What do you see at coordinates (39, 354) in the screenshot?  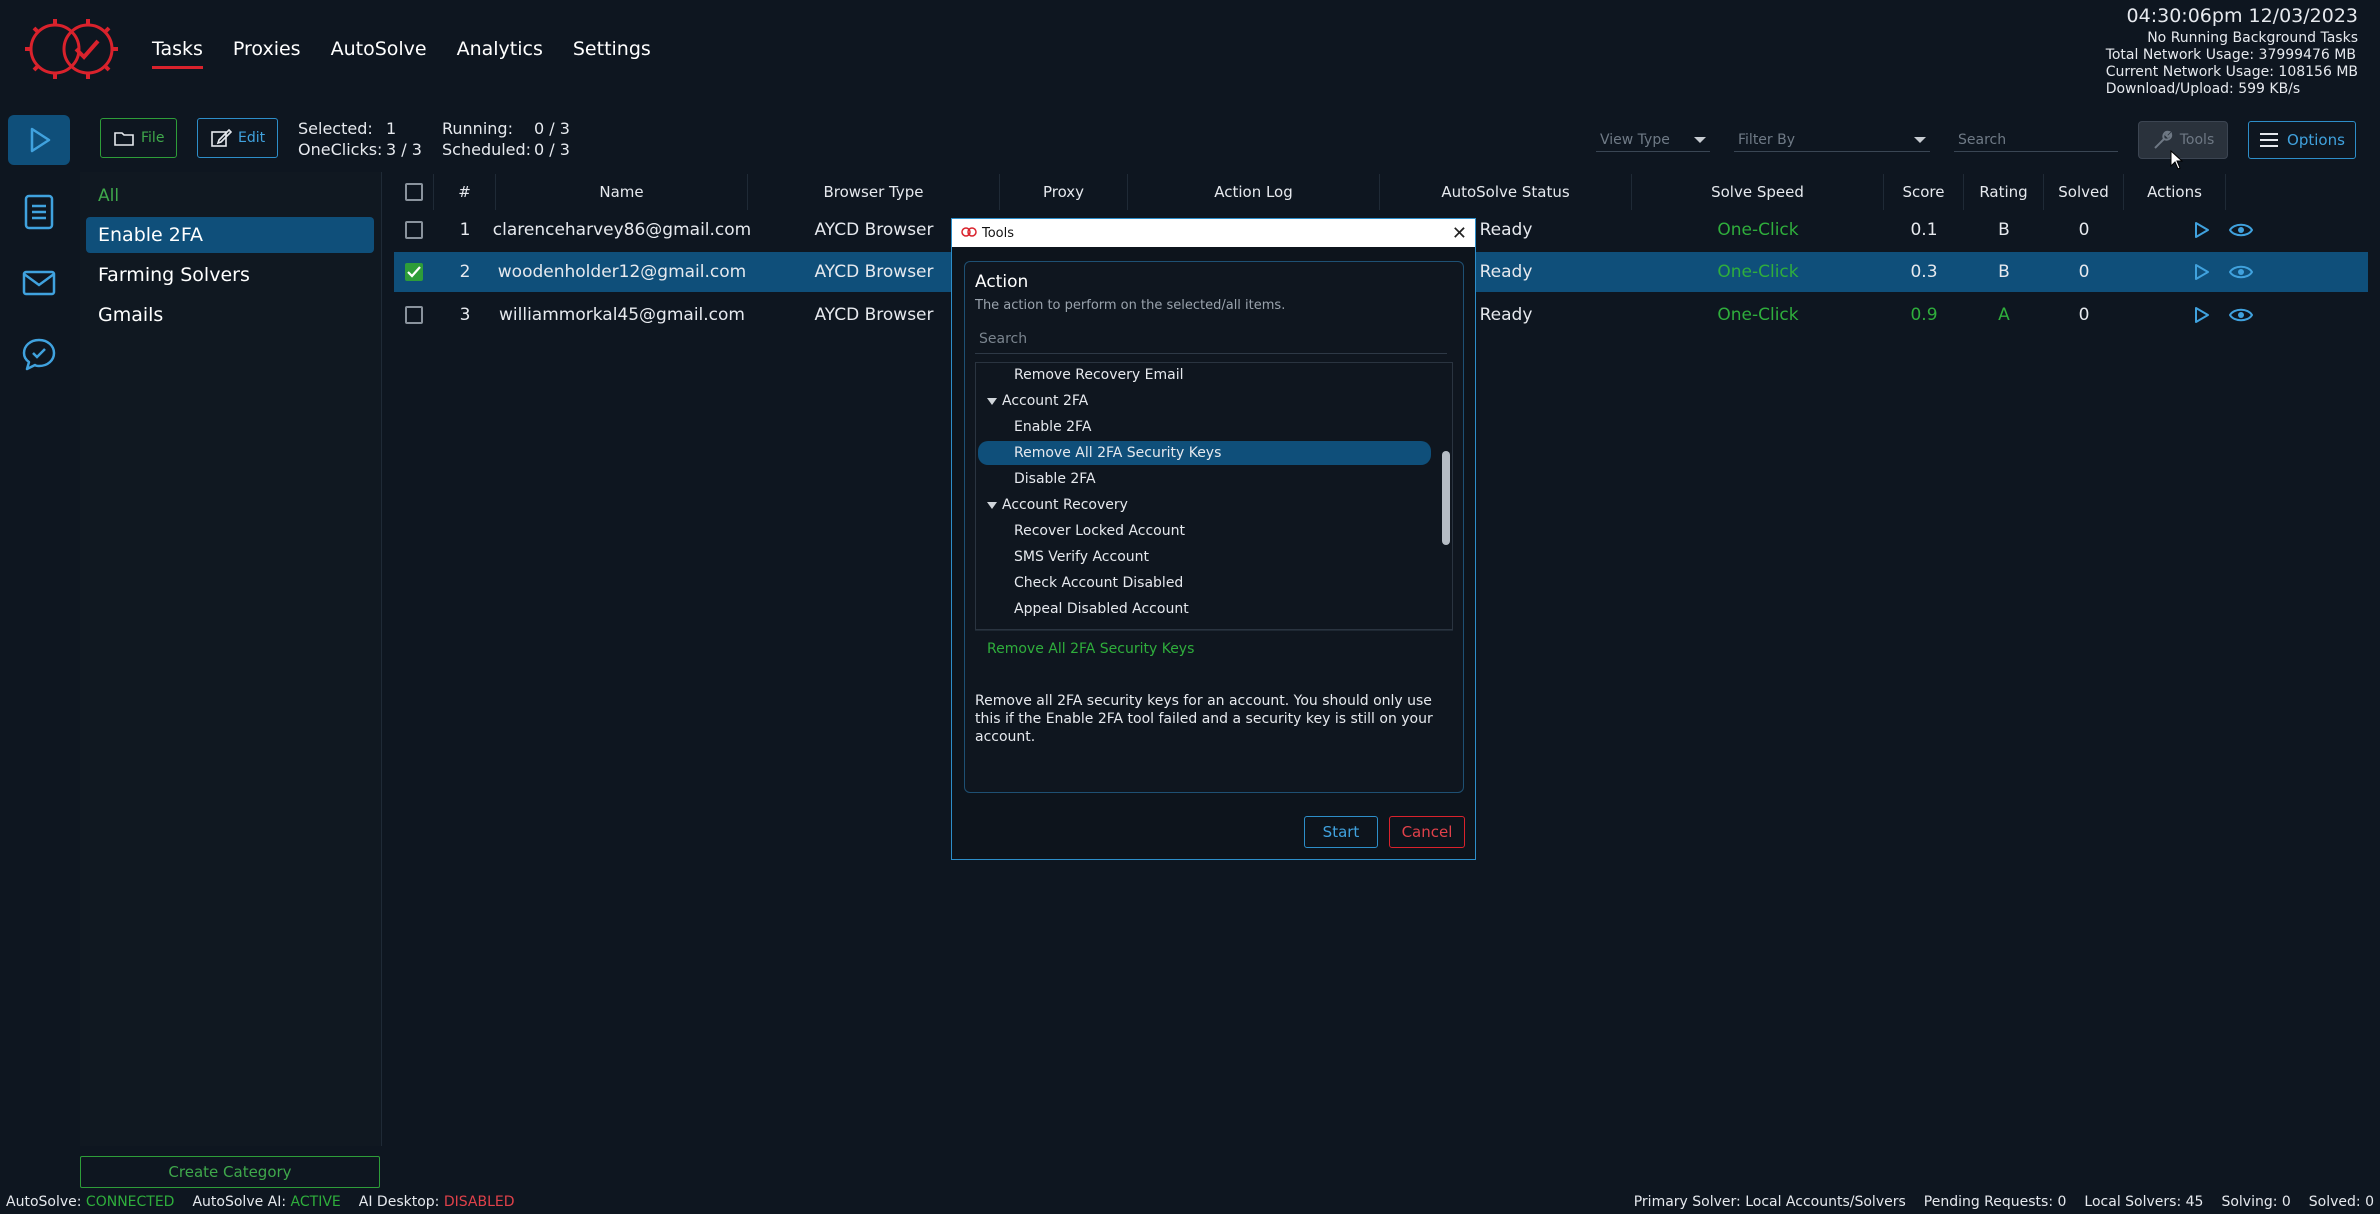 I see `rail-chat-button` at bounding box center [39, 354].